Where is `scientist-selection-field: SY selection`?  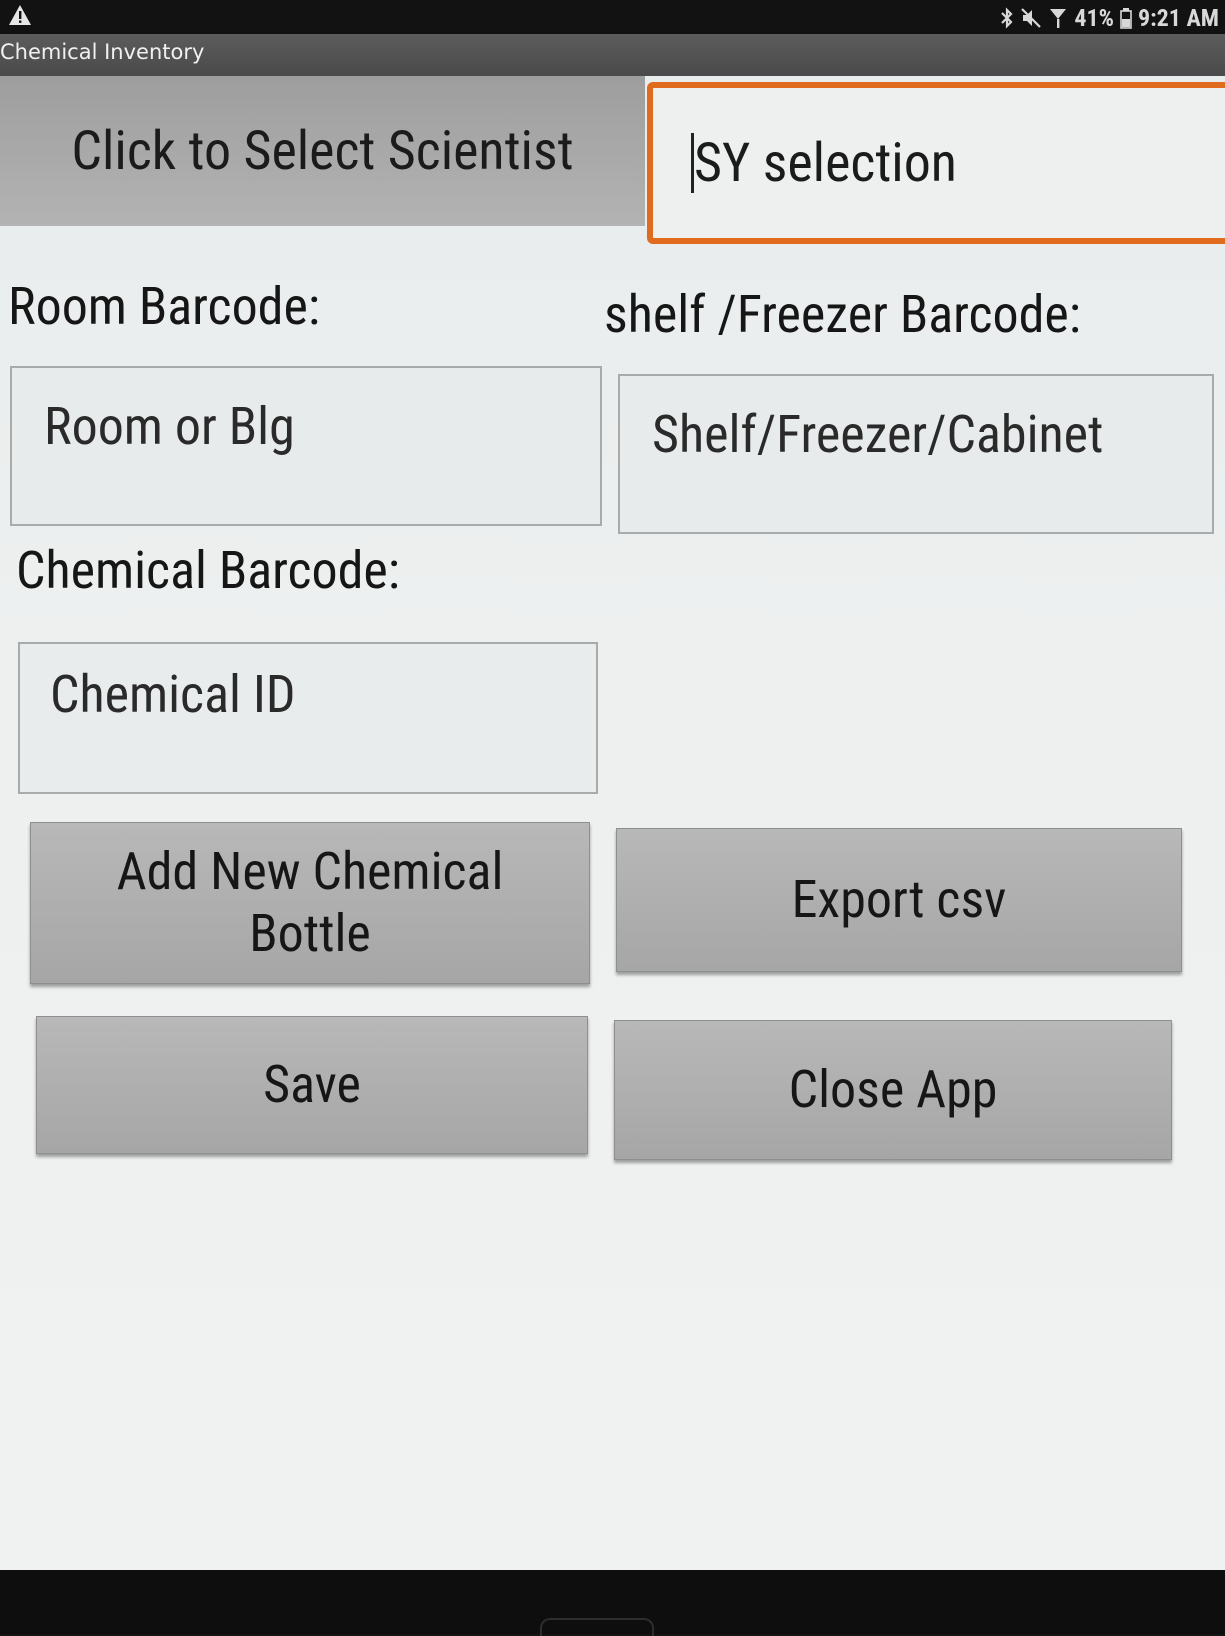 scientist-selection-field: SY selection is located at coordinates (936, 163).